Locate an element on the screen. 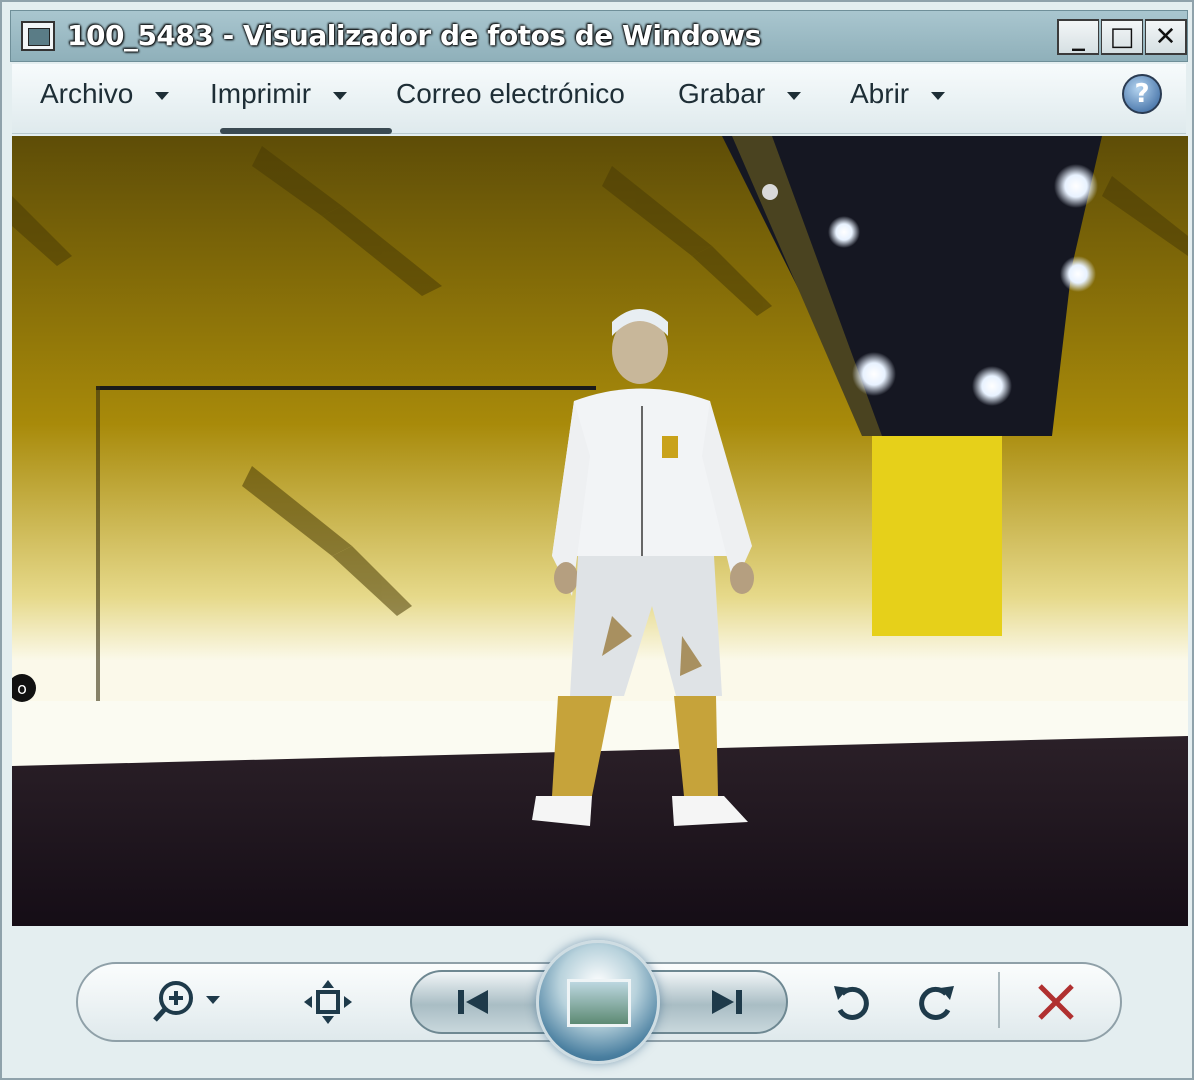  help-icon: ? is located at coordinates (1142, 94).